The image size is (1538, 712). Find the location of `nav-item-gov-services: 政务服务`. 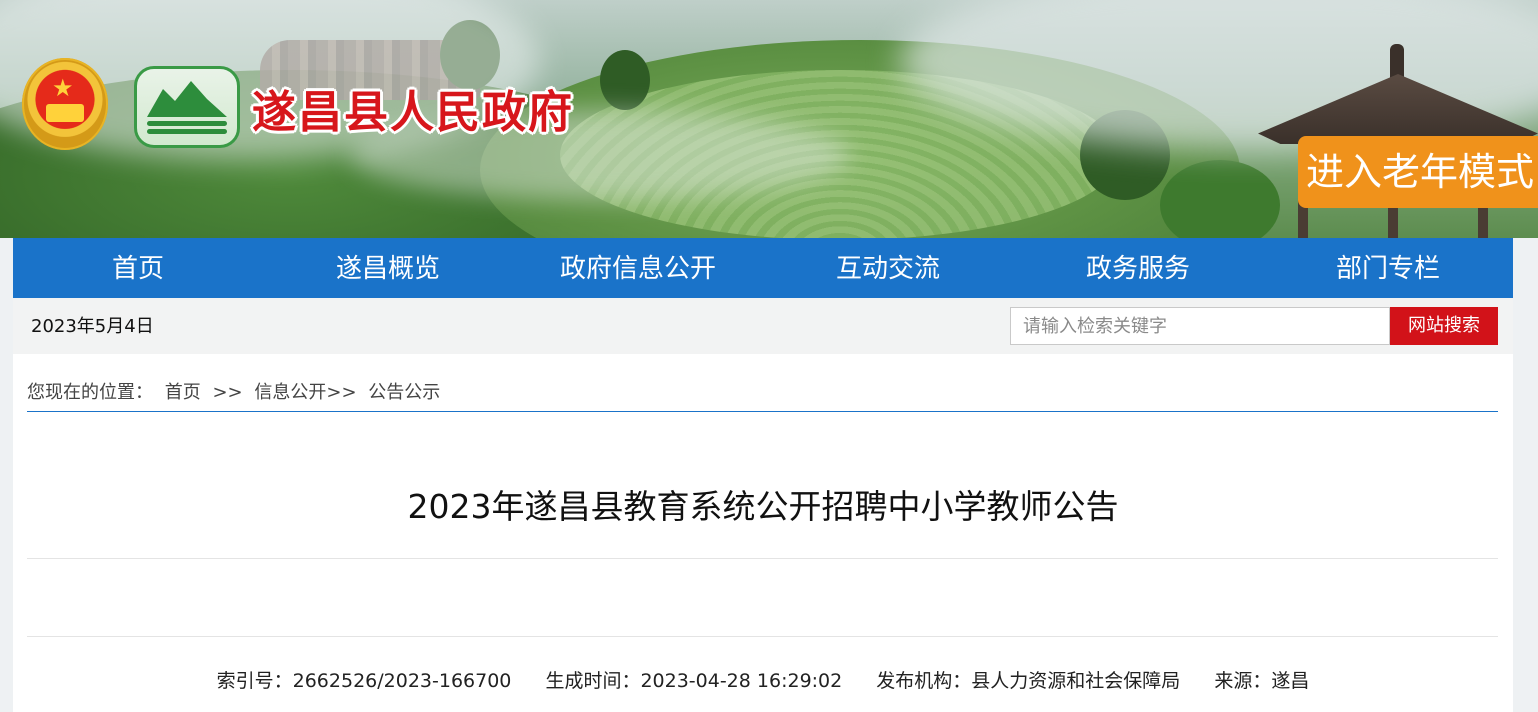

nav-item-gov-services: 政务服务 is located at coordinates (1138, 268).